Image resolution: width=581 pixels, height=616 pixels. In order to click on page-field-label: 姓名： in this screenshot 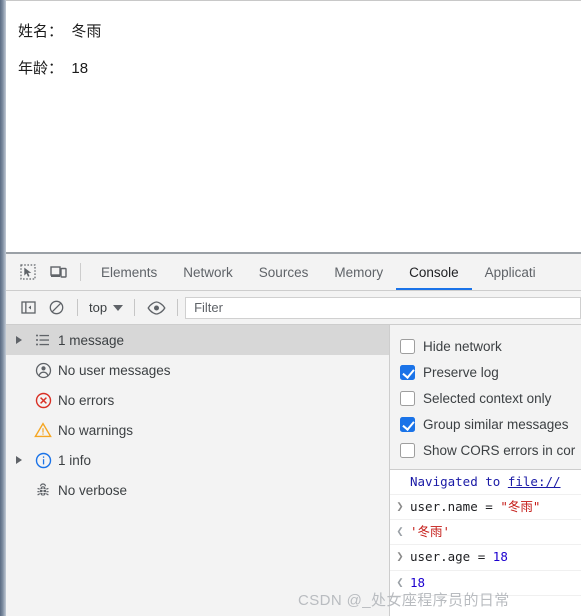, I will do `click(41, 31)`.